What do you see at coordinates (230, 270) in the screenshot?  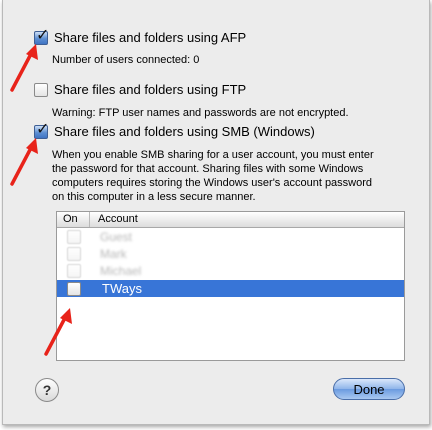 I see `table-row: Michael` at bounding box center [230, 270].